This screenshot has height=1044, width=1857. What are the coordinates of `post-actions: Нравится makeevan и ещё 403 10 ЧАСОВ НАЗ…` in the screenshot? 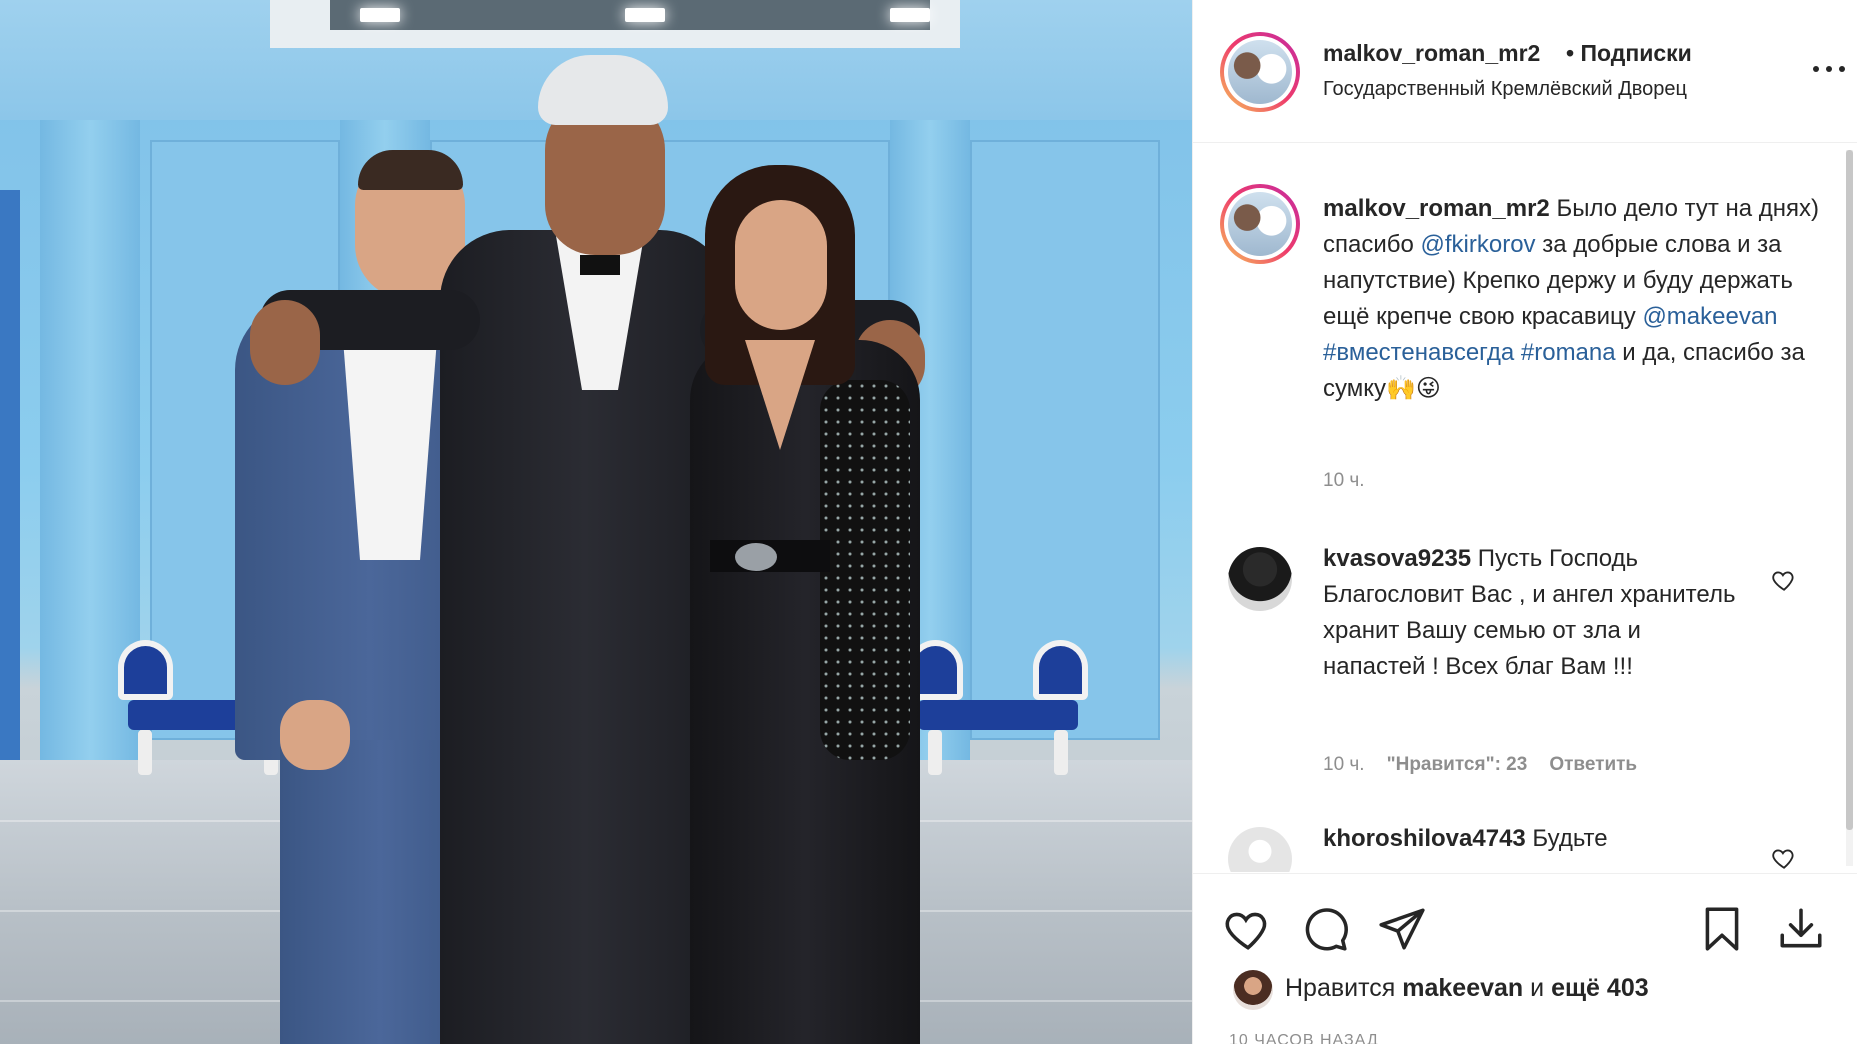 It's located at (1525, 958).